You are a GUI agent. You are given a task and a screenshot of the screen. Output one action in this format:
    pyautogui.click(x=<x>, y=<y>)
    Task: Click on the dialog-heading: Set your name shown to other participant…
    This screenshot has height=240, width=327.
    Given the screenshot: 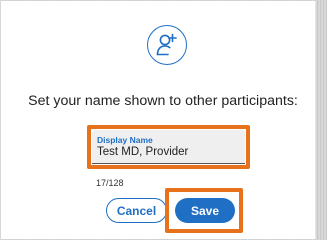 What is the action you would take?
    pyautogui.click(x=163, y=101)
    